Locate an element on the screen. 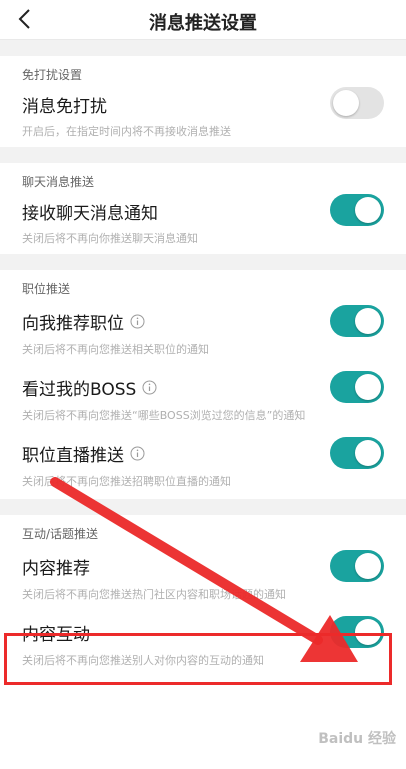 This screenshot has height=769, width=406. setting-title: 接收聊天消息通知 is located at coordinates (90, 214).